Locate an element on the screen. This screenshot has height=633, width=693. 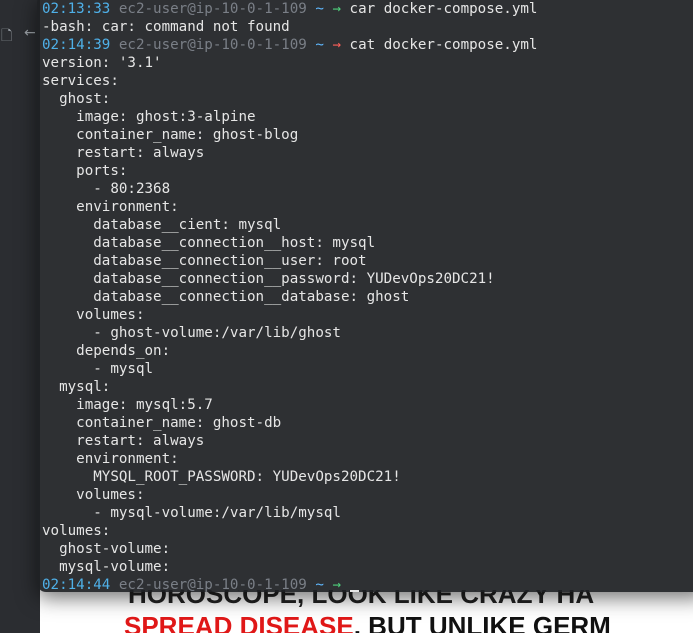
terminal-output-line: database__connection__user: root is located at coordinates (204, 261).